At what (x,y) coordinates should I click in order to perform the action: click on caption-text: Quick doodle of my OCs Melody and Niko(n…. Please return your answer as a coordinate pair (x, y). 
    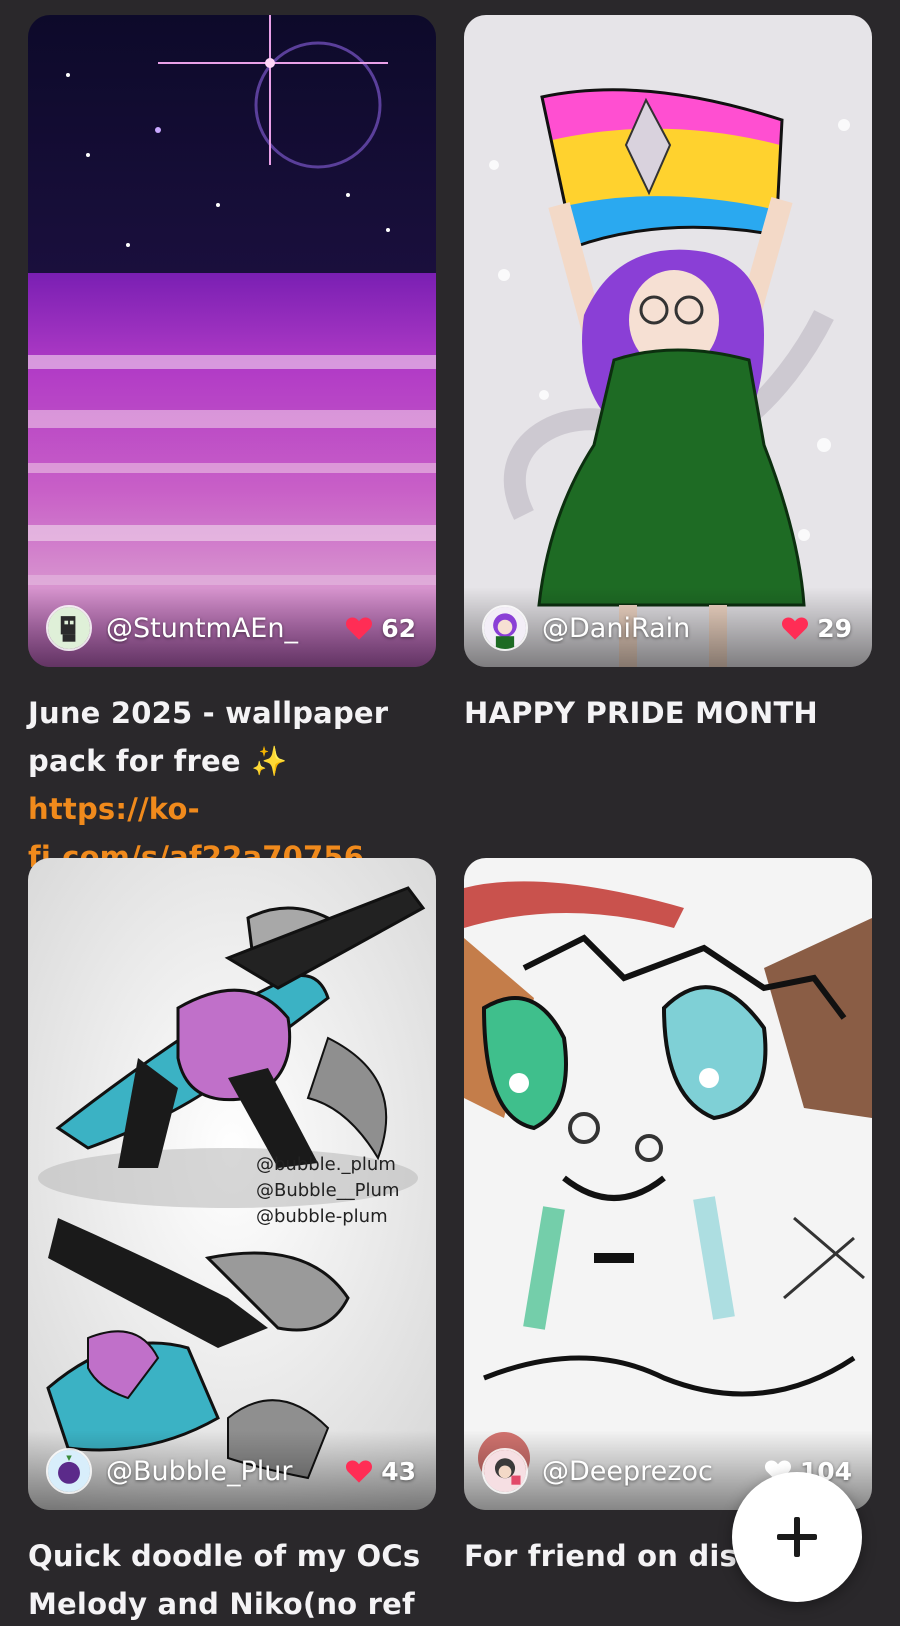
    Looking at the image, I should click on (224, 1580).